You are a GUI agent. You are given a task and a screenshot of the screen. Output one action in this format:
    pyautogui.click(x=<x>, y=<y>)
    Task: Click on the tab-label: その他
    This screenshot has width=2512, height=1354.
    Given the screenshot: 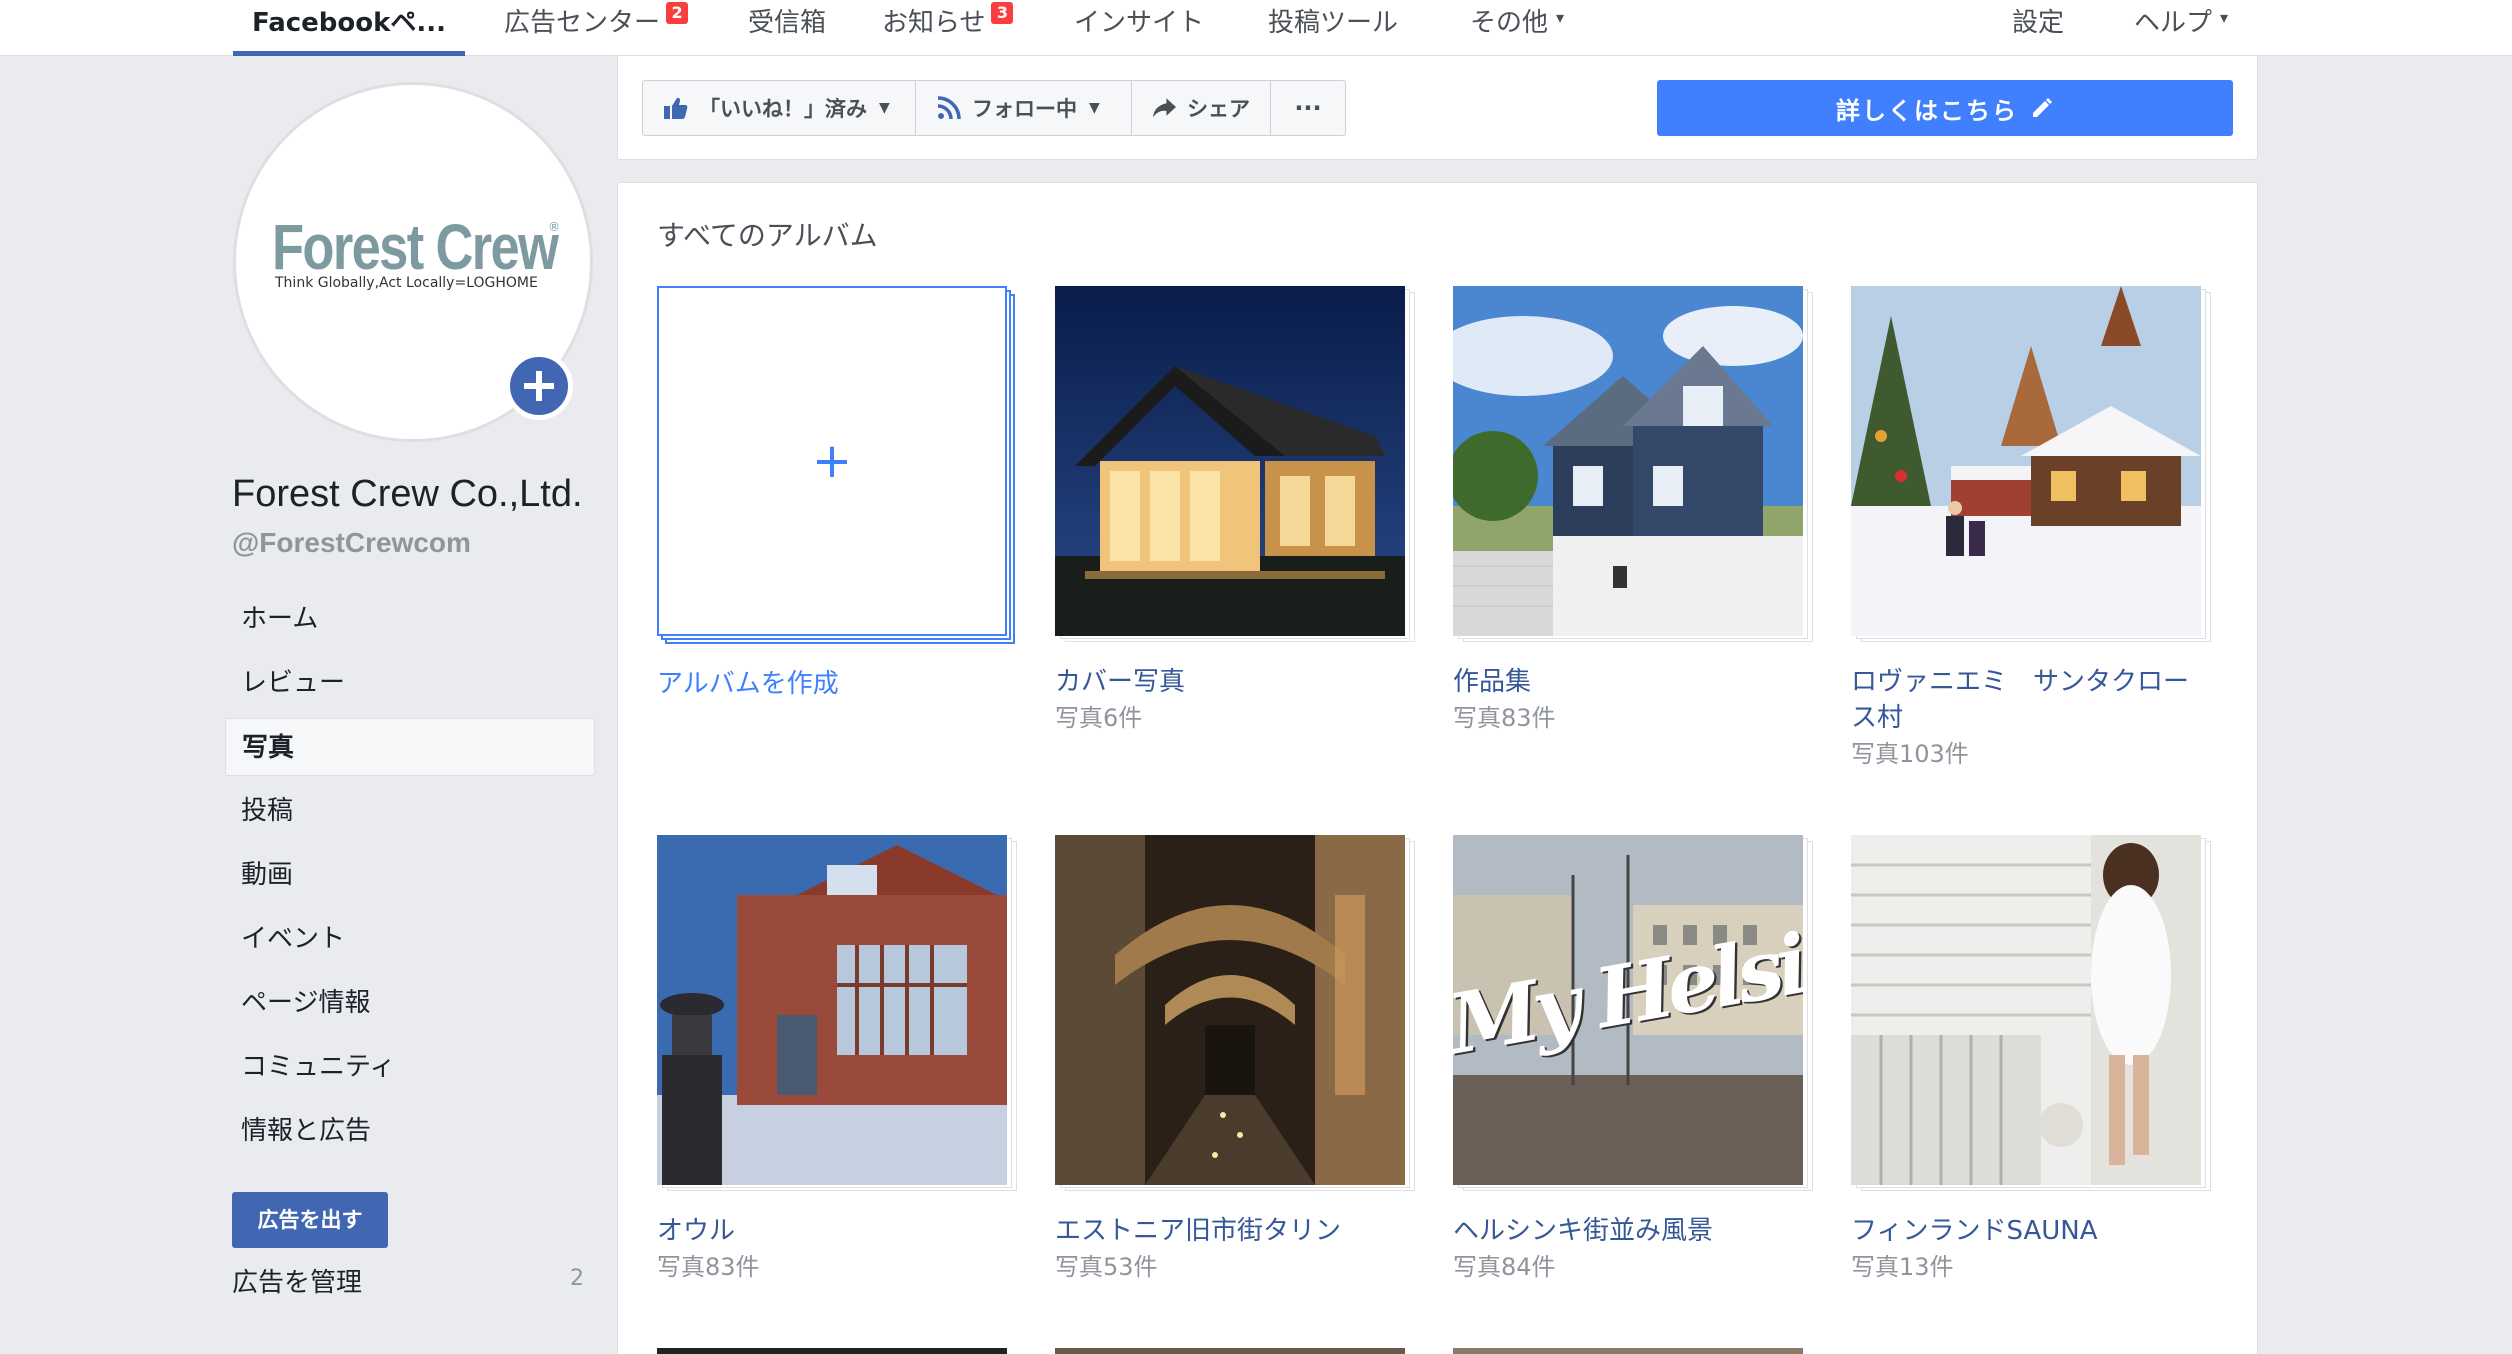 What is the action you would take?
    pyautogui.click(x=1509, y=23)
    